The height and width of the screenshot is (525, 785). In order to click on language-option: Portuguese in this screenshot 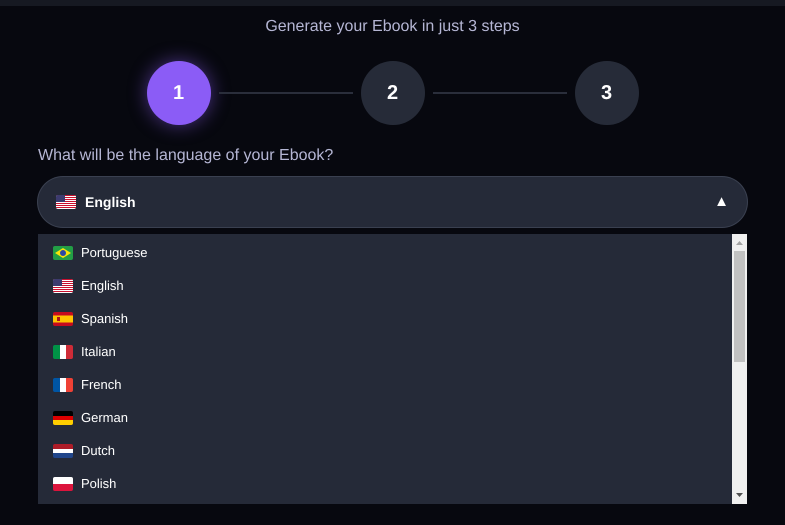, I will do `click(385, 252)`.